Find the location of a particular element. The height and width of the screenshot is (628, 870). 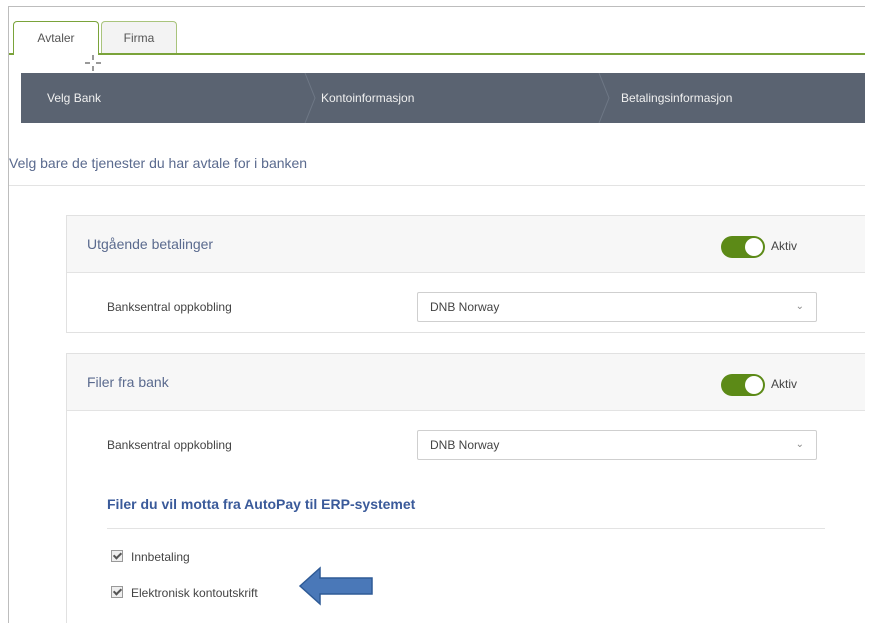

panel-title: Utgående betalinger is located at coordinates (150, 244).